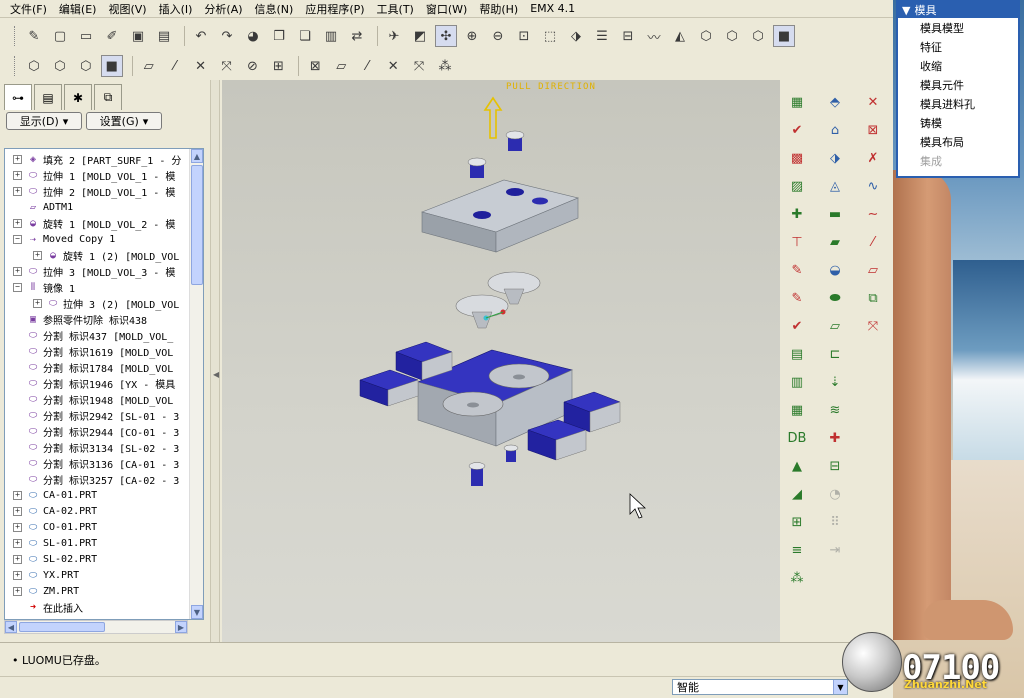 The height and width of the screenshot is (698, 1024). I want to click on show-dropdown: 显示(D) ▾, so click(44, 121).